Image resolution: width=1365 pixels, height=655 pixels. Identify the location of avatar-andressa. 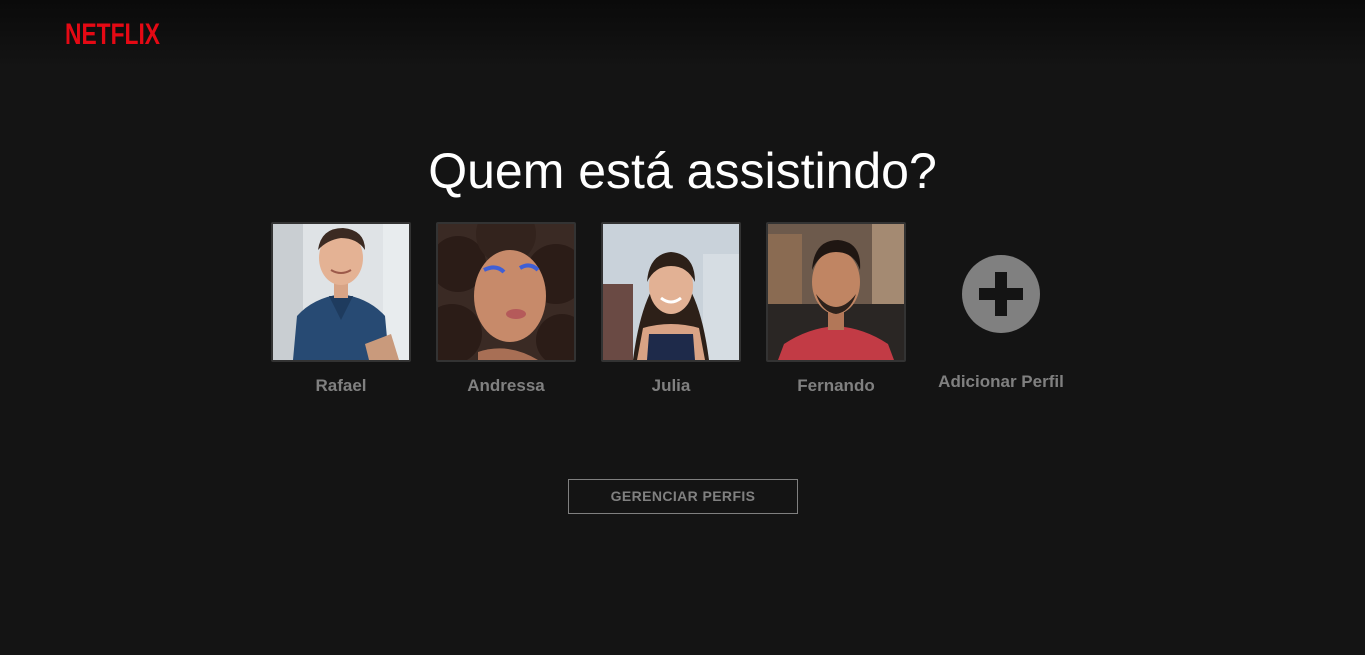
(506, 292).